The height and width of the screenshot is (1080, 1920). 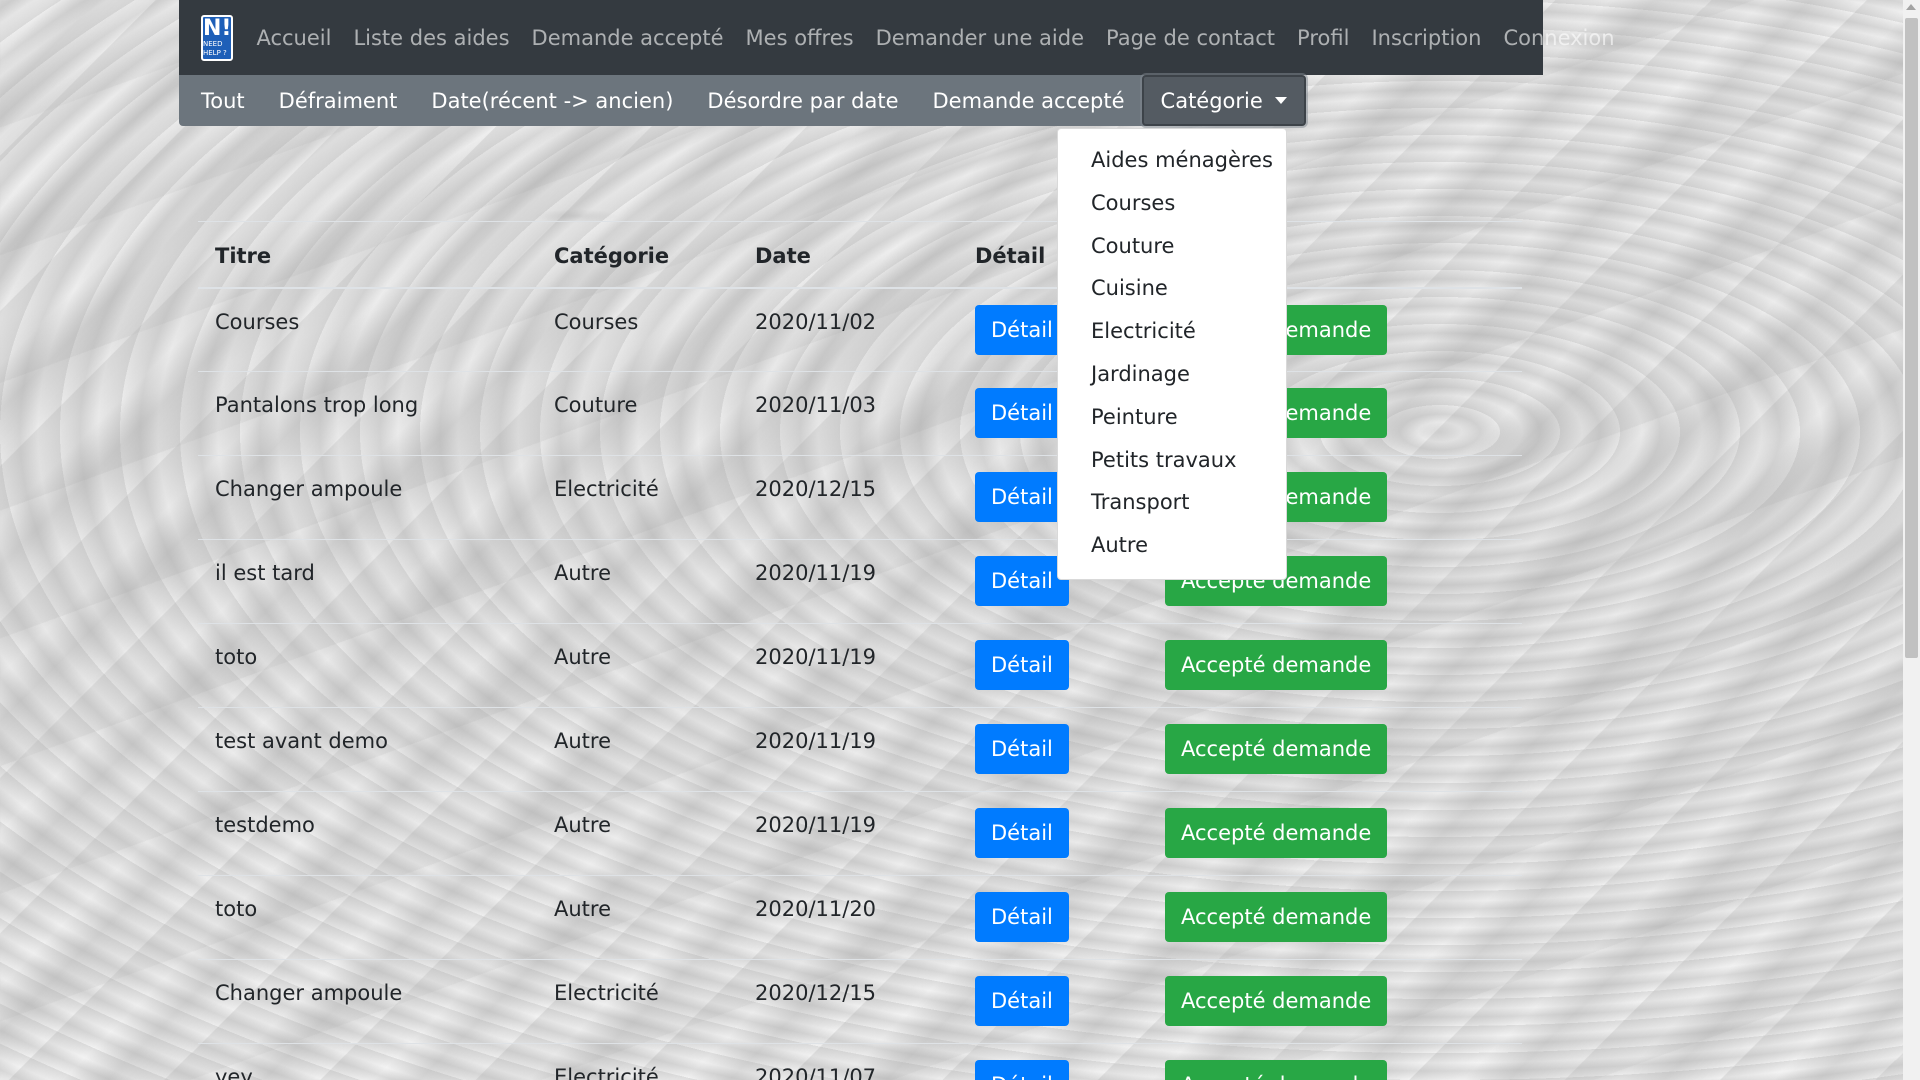 I want to click on nav-demande-accepte: Demande accepté, so click(x=628, y=38).